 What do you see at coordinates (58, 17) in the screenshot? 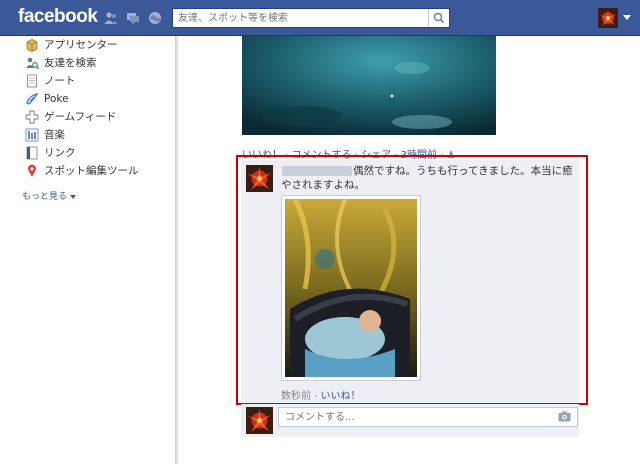
I see `facebook-logo: facebook` at bounding box center [58, 17].